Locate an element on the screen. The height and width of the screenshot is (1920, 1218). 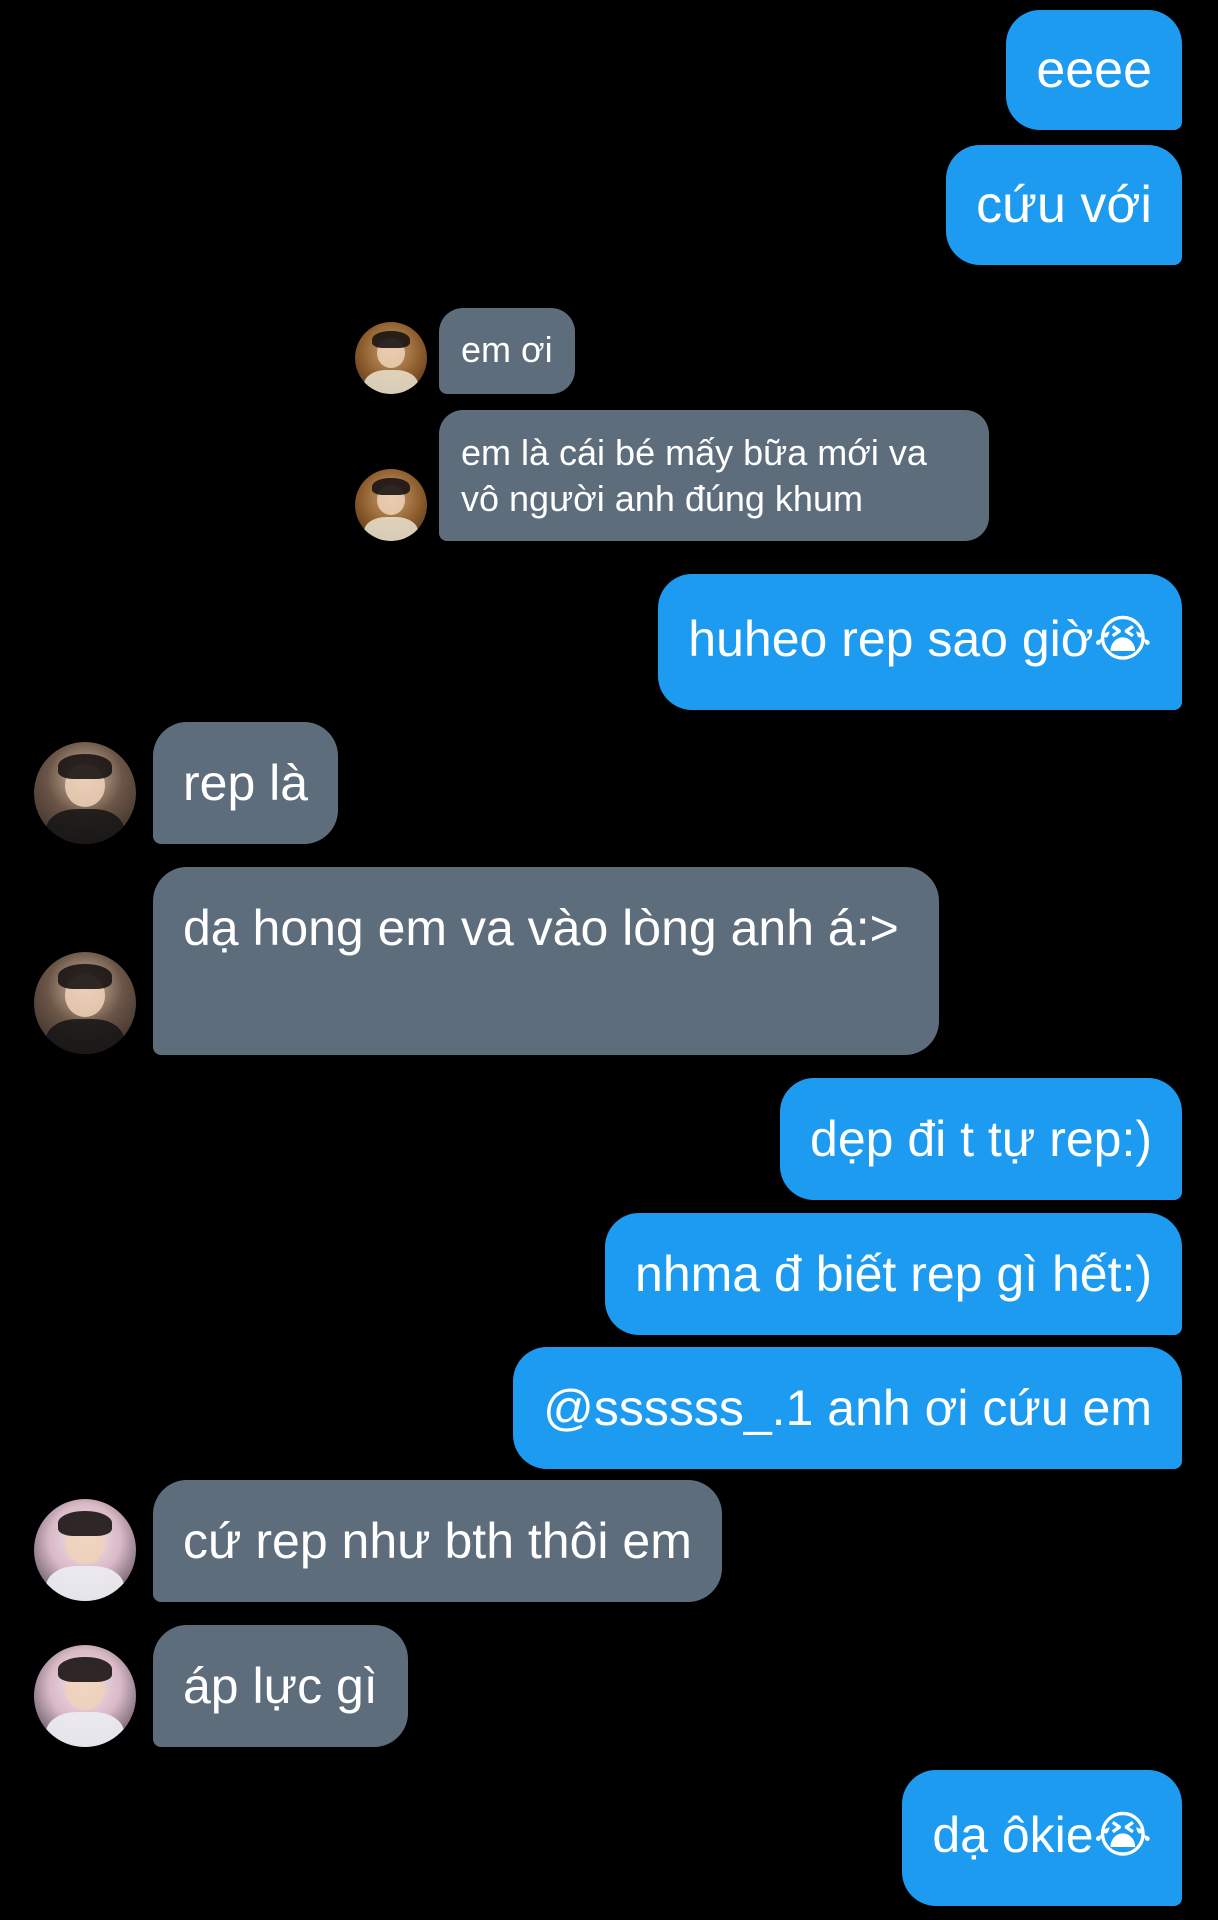
message-bubble-outgoing: dẹp đi t tự rep:) is located at coordinates (981, 1139).